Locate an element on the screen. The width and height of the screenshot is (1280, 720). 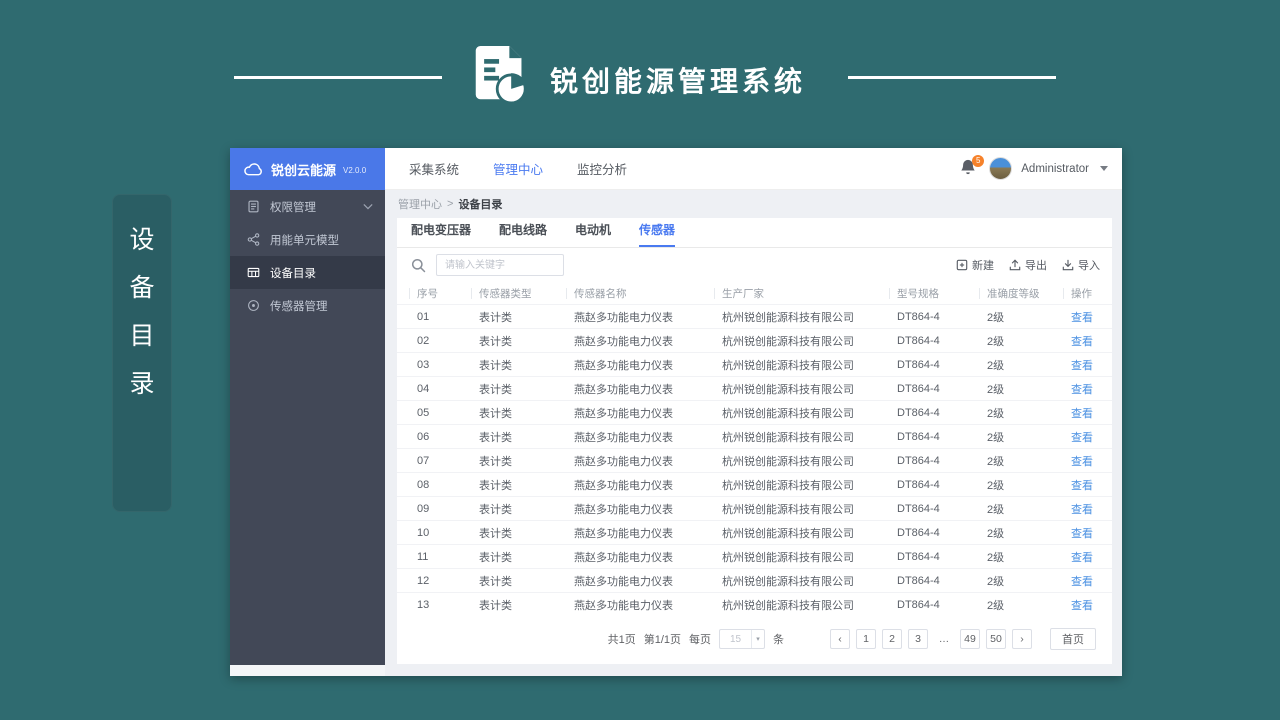
breadcrumb-current: 设备目录 is located at coordinates (480, 205).